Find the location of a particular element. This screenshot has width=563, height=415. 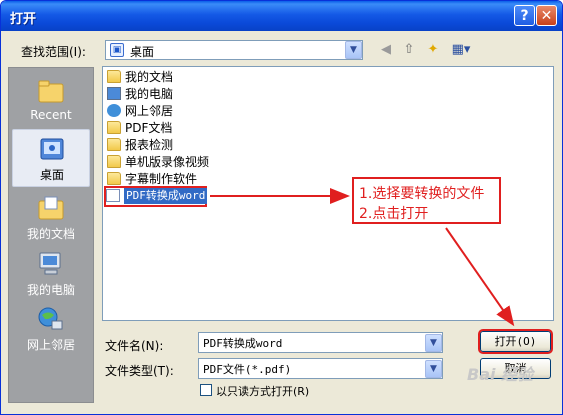

up-folder-icon: ⇧ is located at coordinates (409, 50).